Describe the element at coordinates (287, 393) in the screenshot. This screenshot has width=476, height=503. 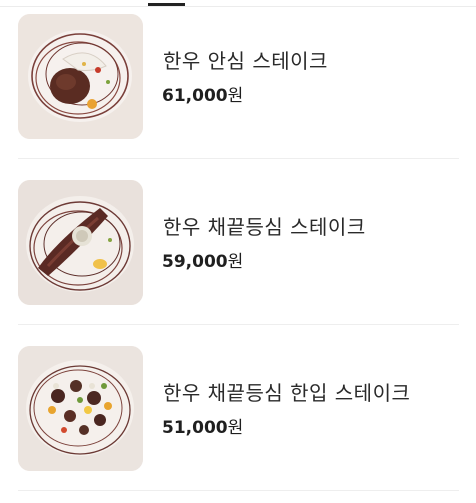
I see `menu-item-name: 한우 채끝등심 한입 스테이크` at that location.